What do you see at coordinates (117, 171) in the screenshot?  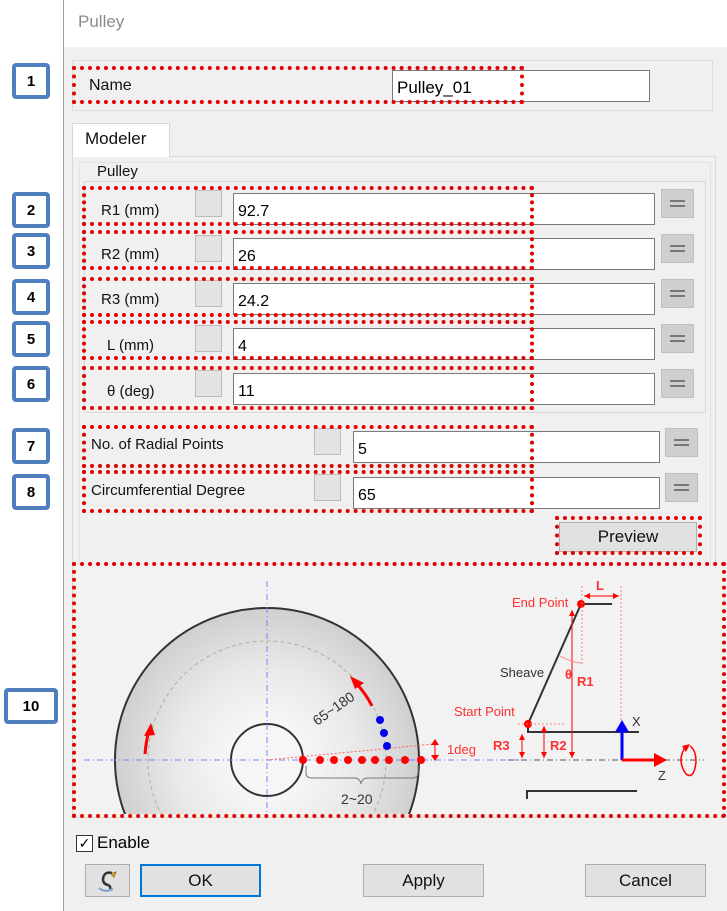 I see `pulley-group-legend: Pulley` at bounding box center [117, 171].